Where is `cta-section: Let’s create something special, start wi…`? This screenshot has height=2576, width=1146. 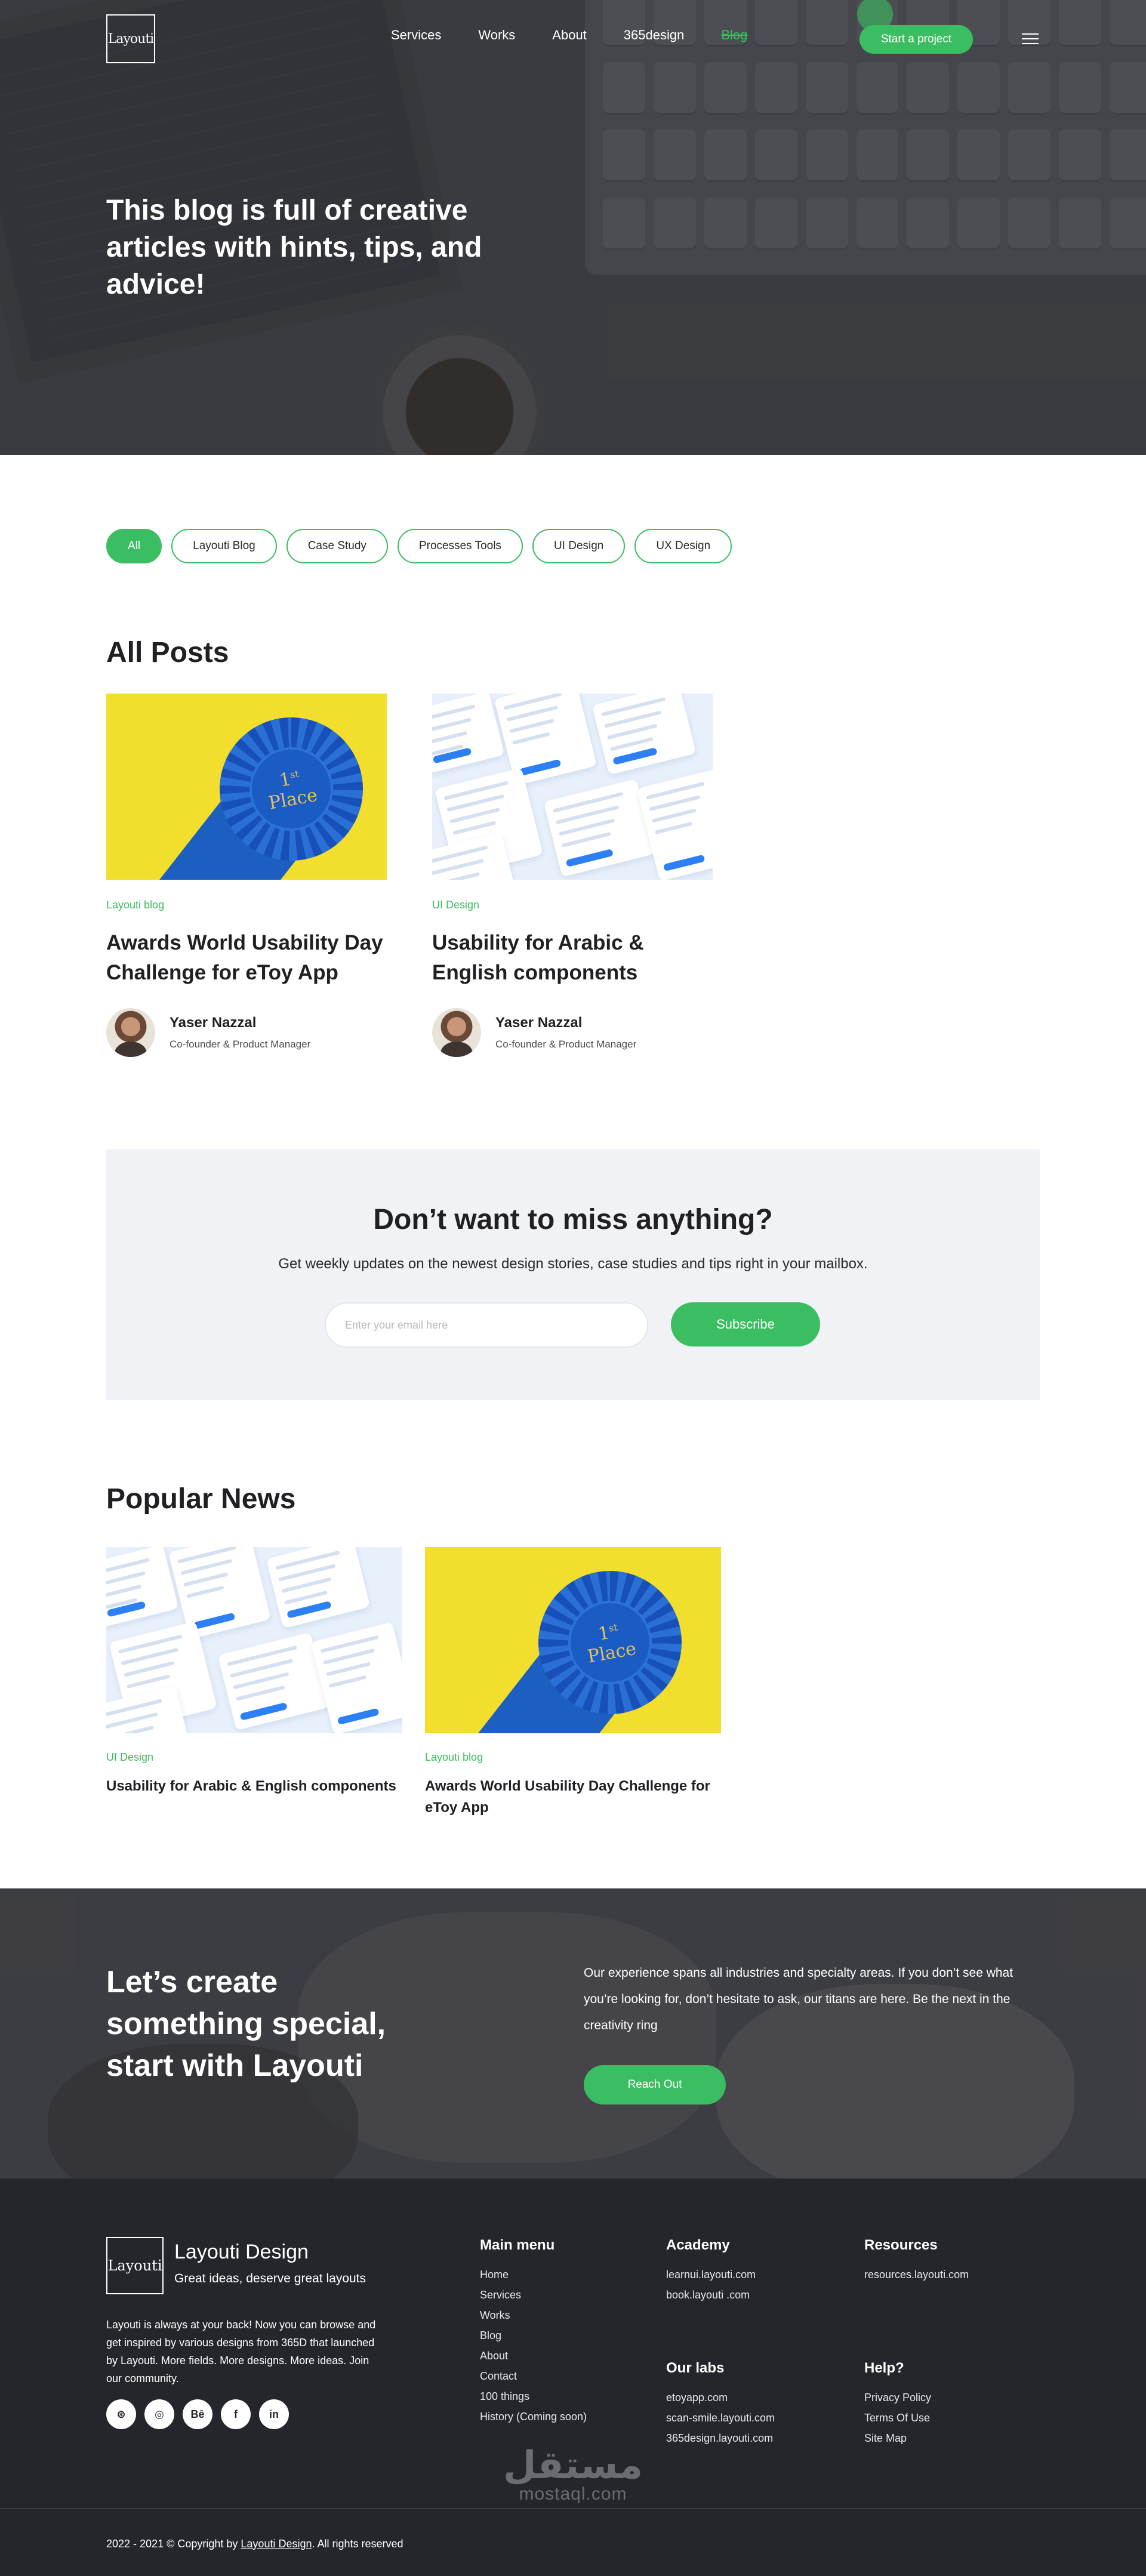
cta-section: Let’s create something special, start wi… is located at coordinates (573, 2033).